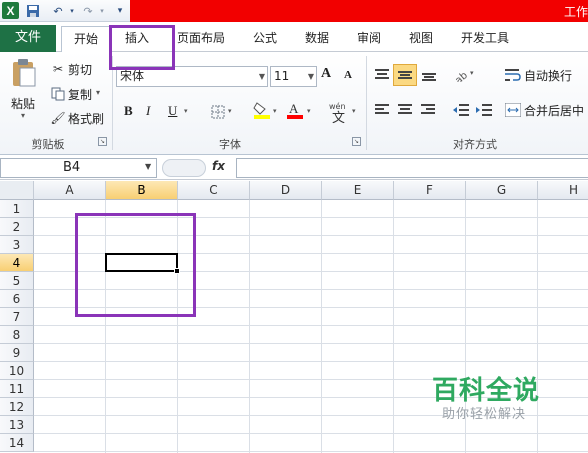 Image resolution: width=588 pixels, height=453 pixels. Describe the element at coordinates (563, 190) in the screenshot. I see `column-header-h: H` at that location.